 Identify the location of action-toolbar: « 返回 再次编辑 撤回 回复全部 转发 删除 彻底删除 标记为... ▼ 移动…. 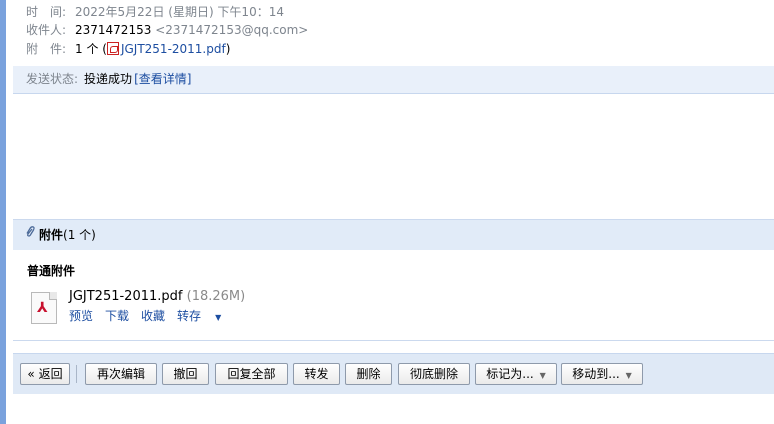
(393, 373).